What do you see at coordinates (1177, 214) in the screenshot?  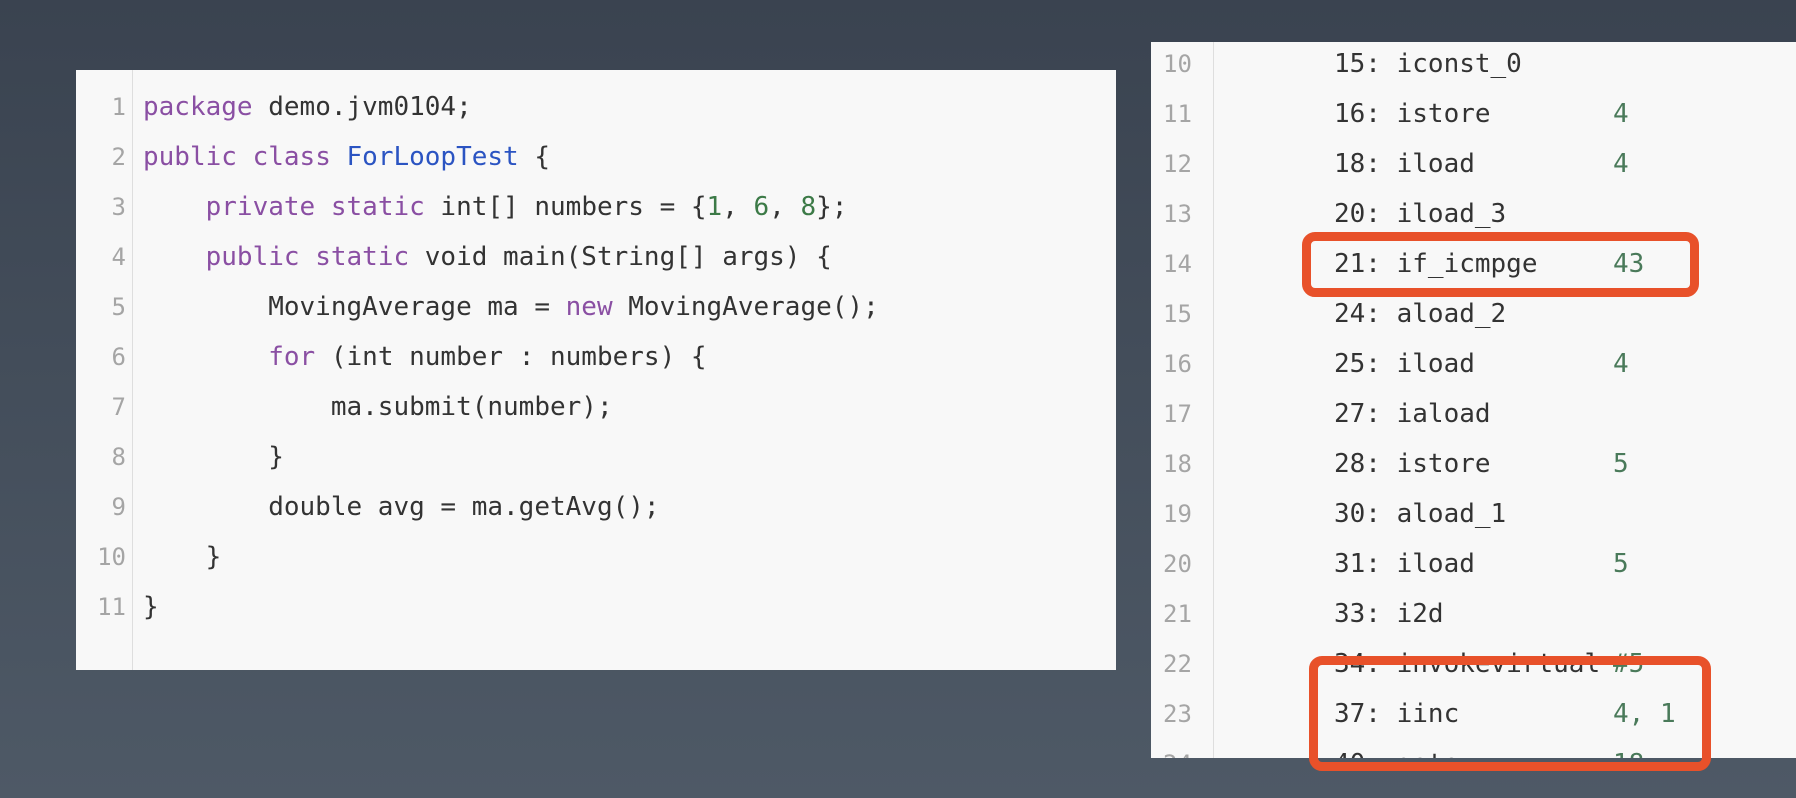 I see `line-number: 13` at bounding box center [1177, 214].